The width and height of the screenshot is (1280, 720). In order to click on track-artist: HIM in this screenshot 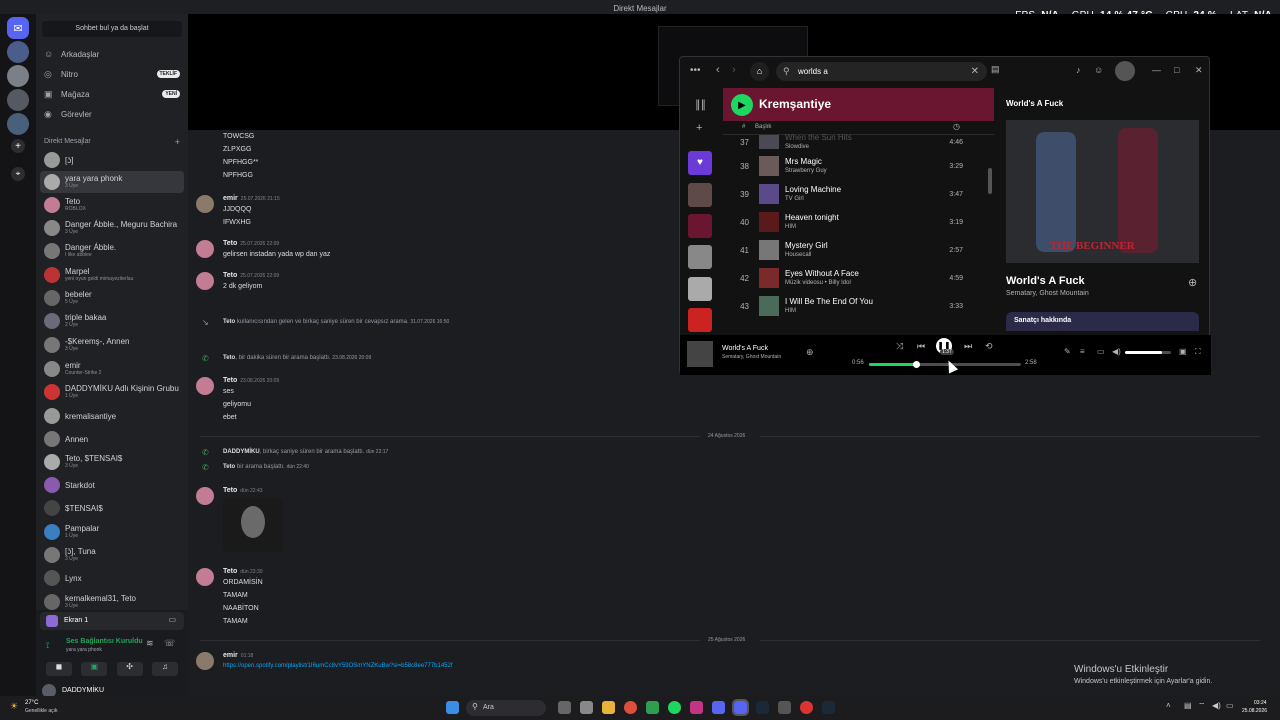, I will do `click(812, 227)`.